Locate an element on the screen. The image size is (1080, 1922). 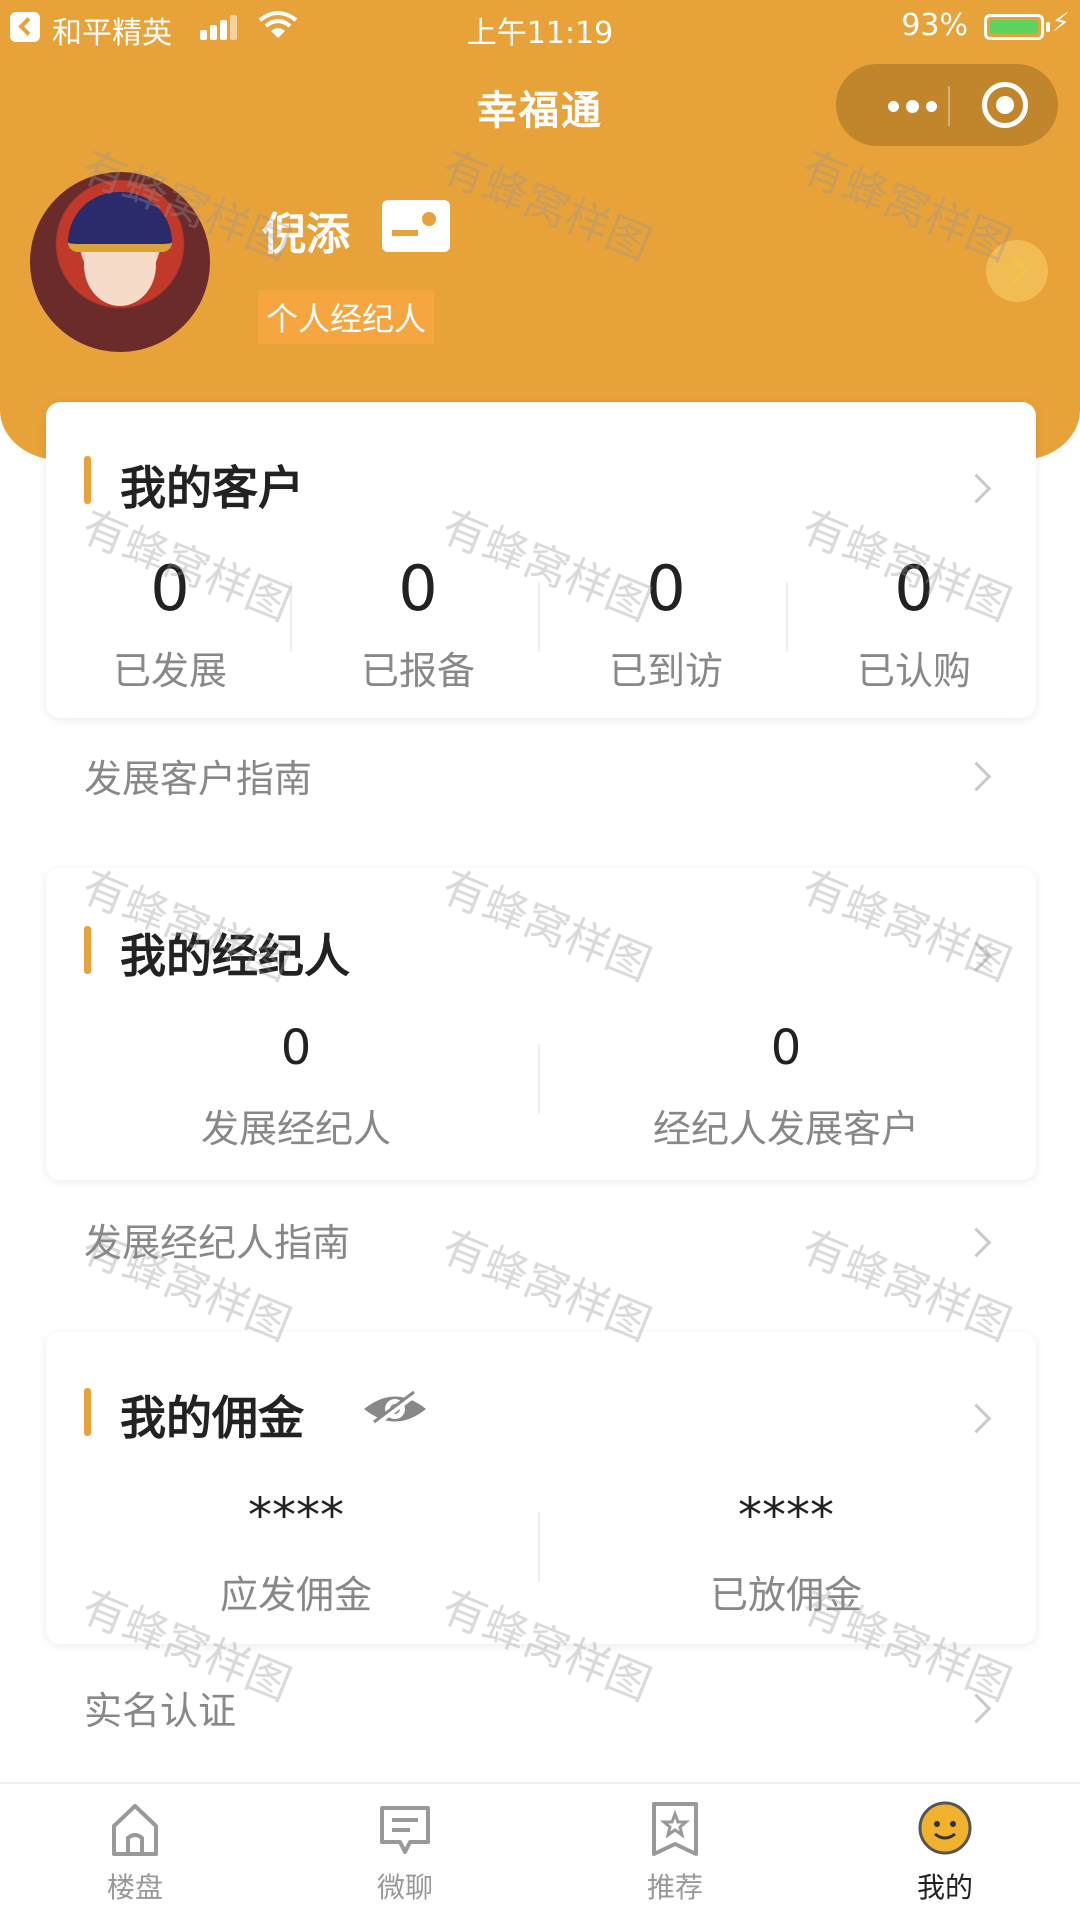
customer-guide-link: 发展客户指南 is located at coordinates (198, 775).